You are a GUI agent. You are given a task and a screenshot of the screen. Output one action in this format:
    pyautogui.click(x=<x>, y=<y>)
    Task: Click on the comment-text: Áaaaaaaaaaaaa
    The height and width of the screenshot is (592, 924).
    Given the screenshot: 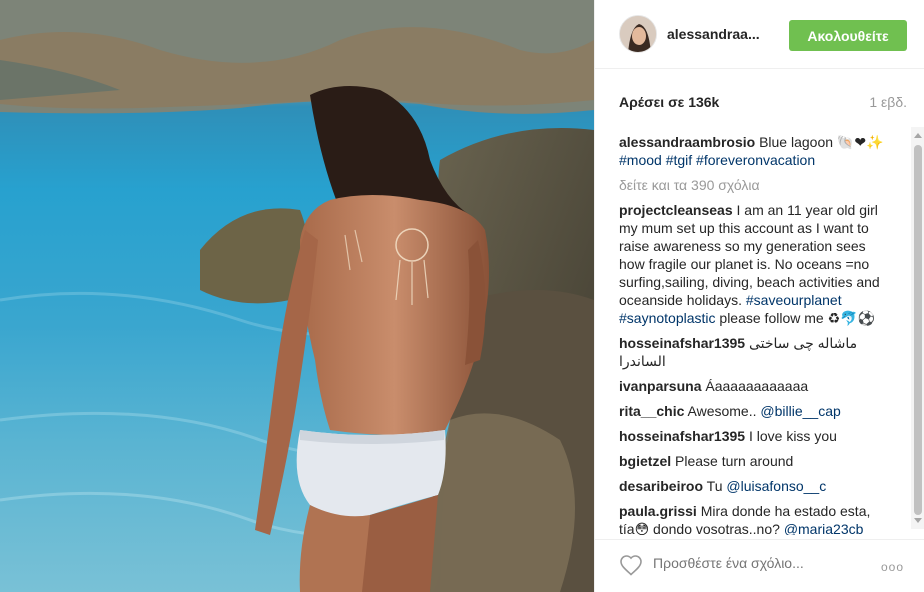 What is the action you would take?
    pyautogui.click(x=757, y=386)
    